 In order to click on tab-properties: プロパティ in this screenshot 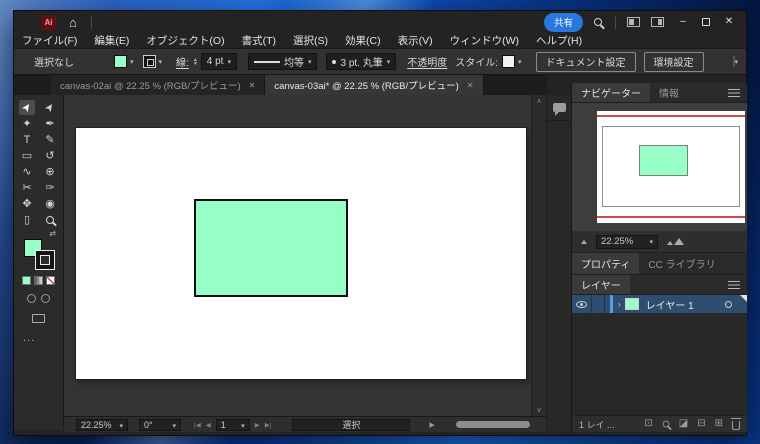, I will do `click(606, 263)`.